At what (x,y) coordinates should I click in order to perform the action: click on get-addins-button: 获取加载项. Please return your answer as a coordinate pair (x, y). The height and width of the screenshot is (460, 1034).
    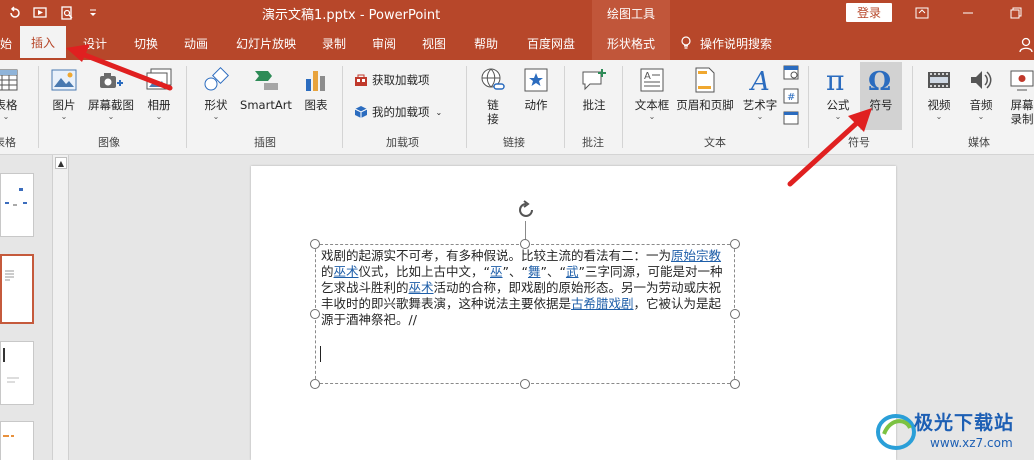
    Looking at the image, I should click on (392, 80).